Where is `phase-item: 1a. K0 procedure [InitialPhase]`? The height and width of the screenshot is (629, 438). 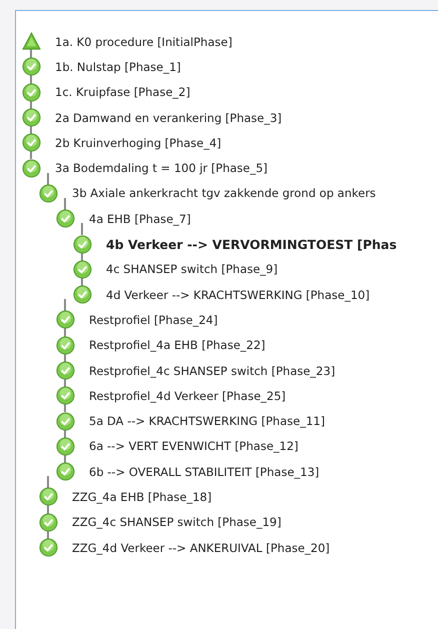 phase-item: 1a. K0 procedure [InitialPhase] is located at coordinates (143, 41).